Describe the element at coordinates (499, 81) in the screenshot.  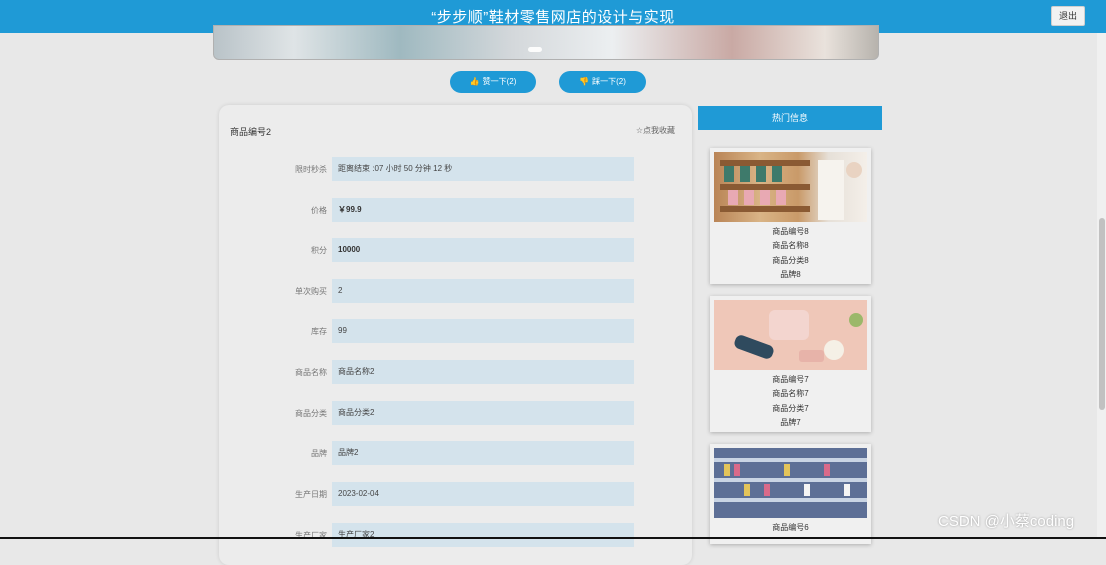
I see `like-label: 赞一下(2)` at that location.